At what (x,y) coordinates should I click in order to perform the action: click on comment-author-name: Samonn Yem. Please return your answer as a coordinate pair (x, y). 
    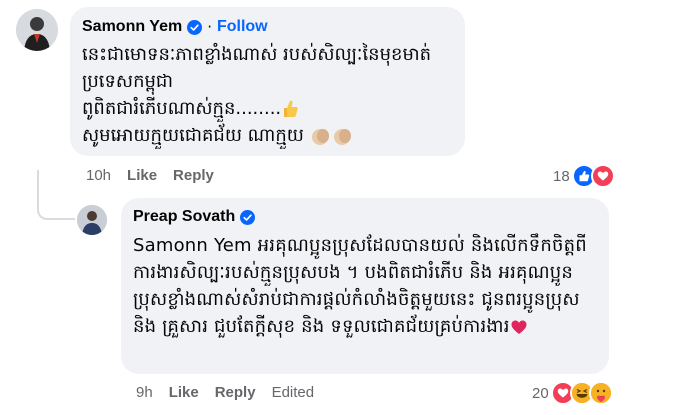
    Looking at the image, I should click on (132, 27).